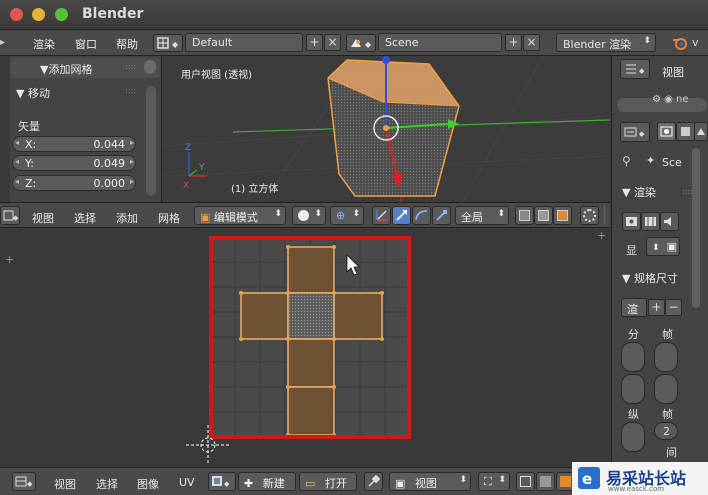 The height and width of the screenshot is (495, 708). I want to click on uv-menu-select: 选择, so click(107, 484).